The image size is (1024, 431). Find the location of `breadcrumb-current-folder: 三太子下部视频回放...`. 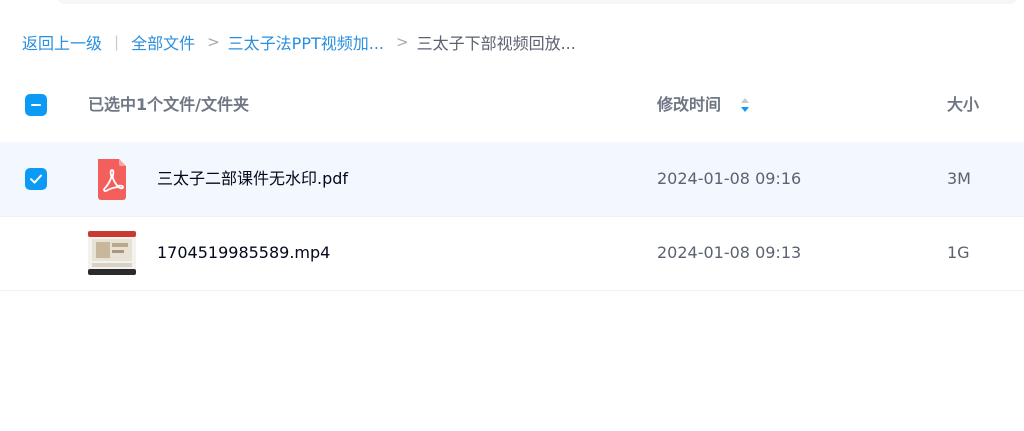

breadcrumb-current-folder: 三太子下部视频回放... is located at coordinates (496, 43).